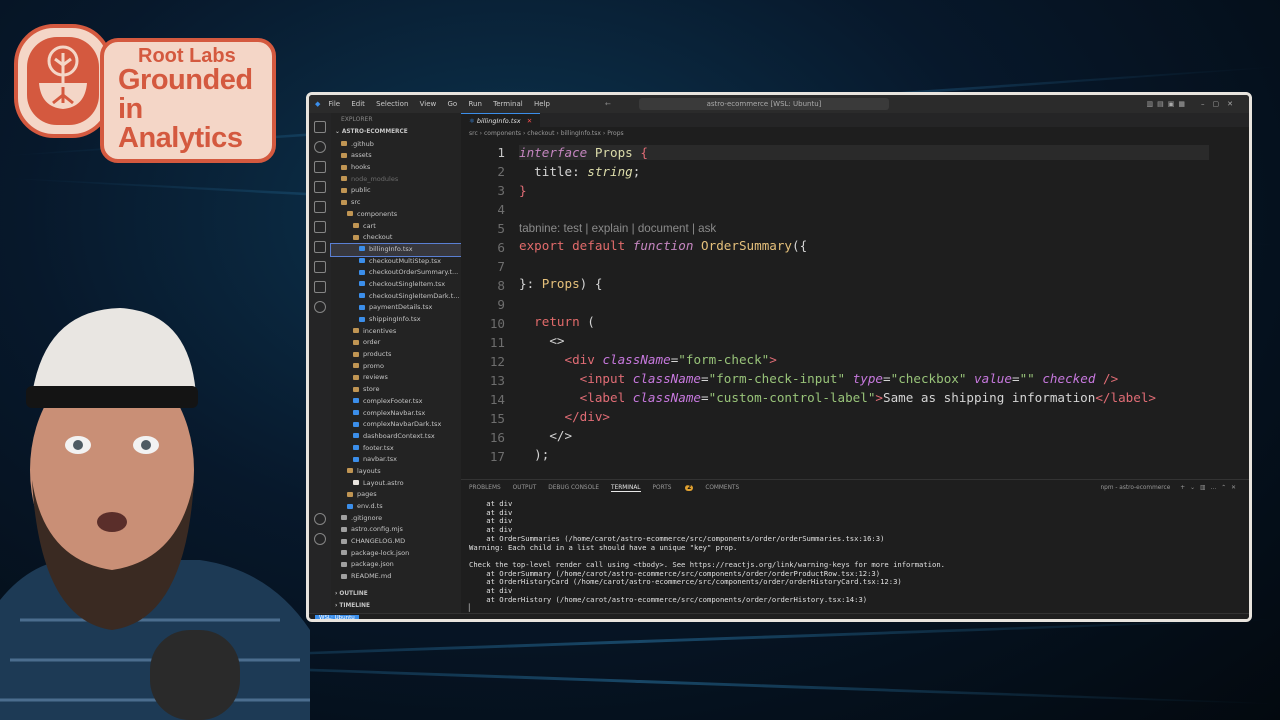 Image resolution: width=1280 pixels, height=720 pixels. I want to click on tree-file: billingInfo.tsx, so click(396, 249).